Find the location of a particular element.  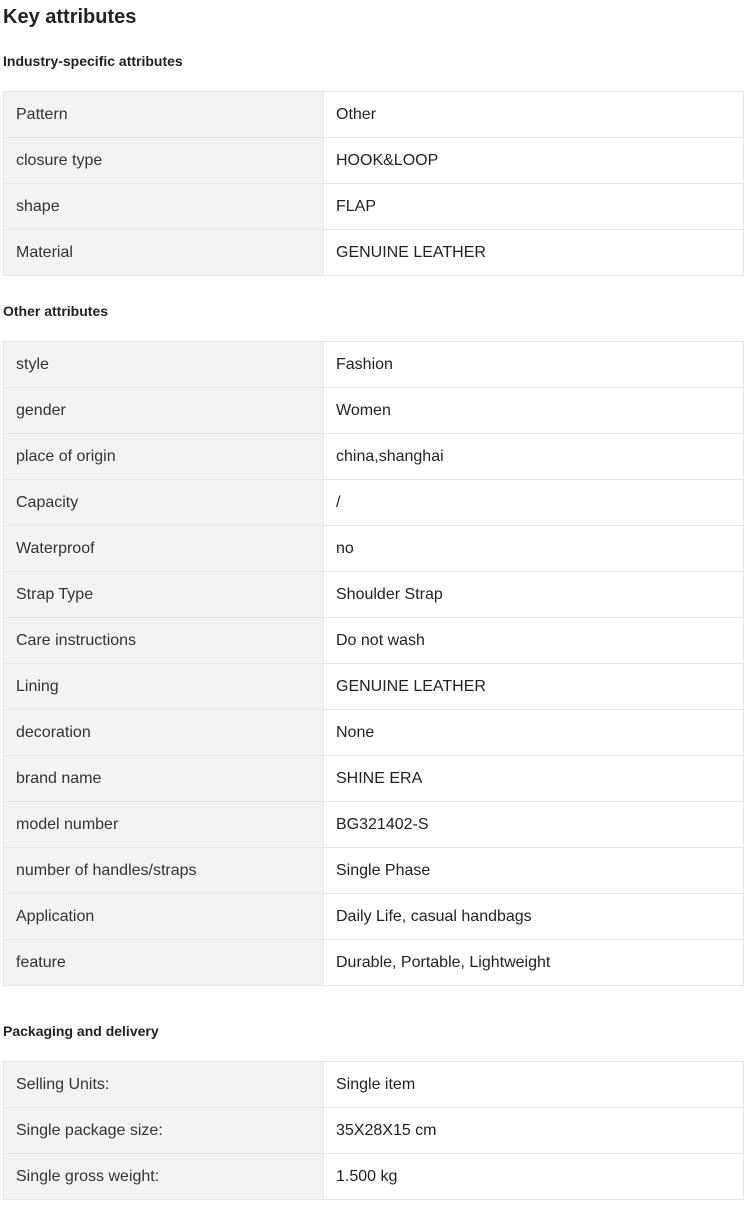

attribute-key: number of handles/straps is located at coordinates (163, 870).